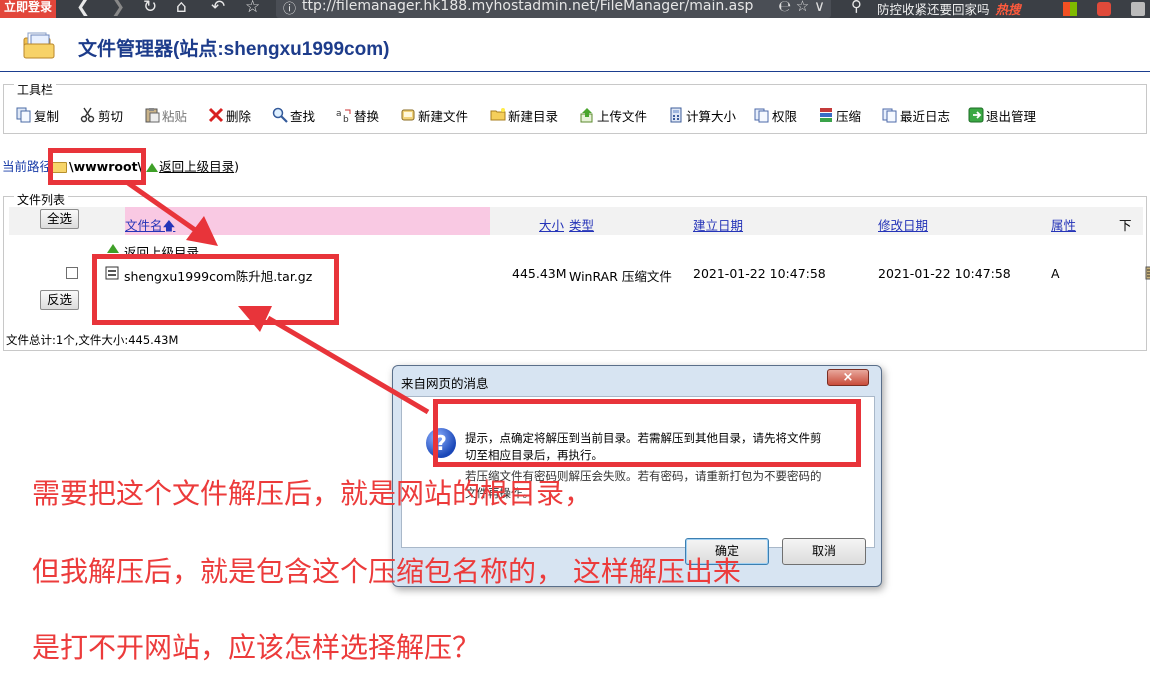  Describe the element at coordinates (169, 225) in the screenshot. I see `sort-arrow-icon: 🡅` at that location.